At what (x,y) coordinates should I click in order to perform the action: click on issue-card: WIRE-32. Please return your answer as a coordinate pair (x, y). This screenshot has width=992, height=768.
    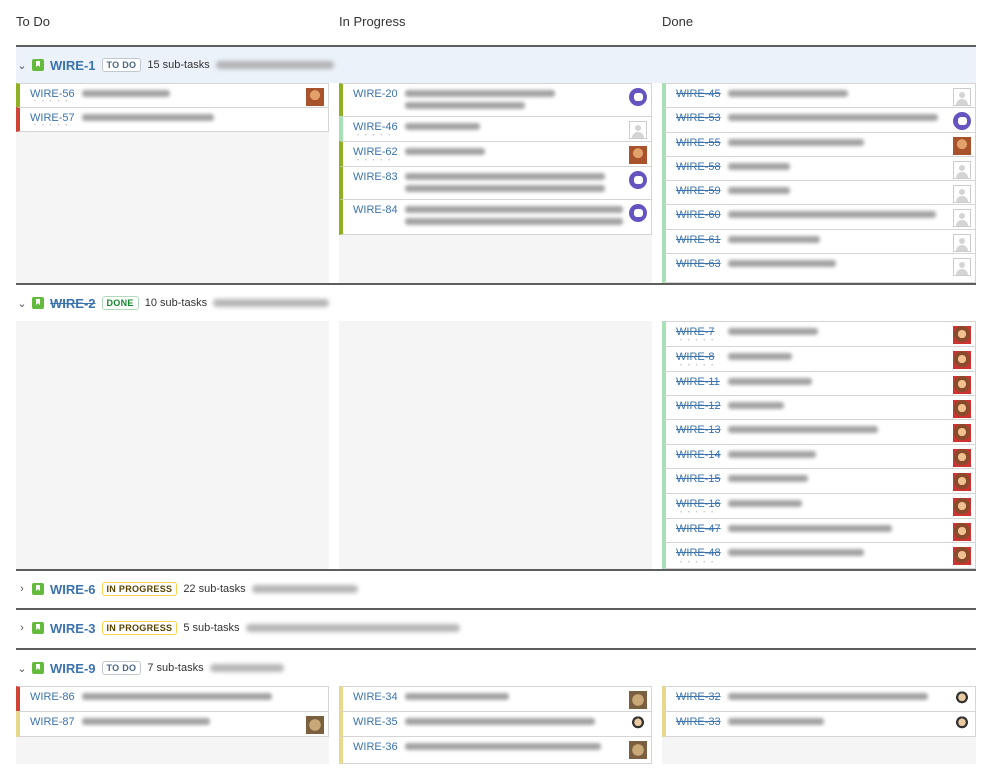
    Looking at the image, I should click on (819, 699).